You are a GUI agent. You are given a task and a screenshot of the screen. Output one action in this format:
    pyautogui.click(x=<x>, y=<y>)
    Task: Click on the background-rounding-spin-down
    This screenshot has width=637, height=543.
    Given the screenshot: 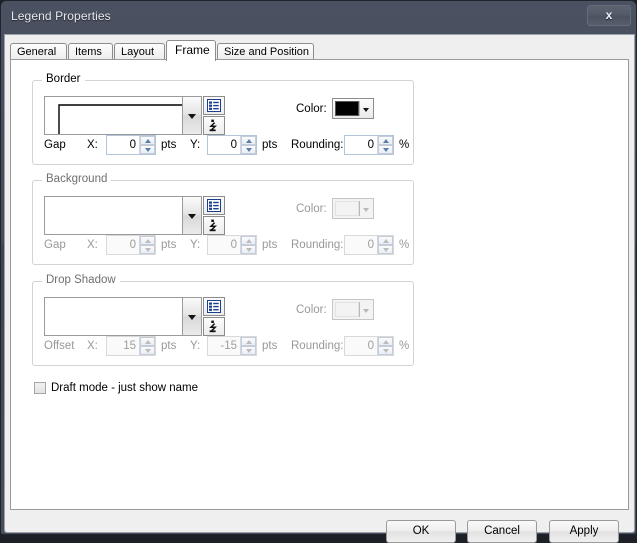 What is the action you would take?
    pyautogui.click(x=385, y=249)
    